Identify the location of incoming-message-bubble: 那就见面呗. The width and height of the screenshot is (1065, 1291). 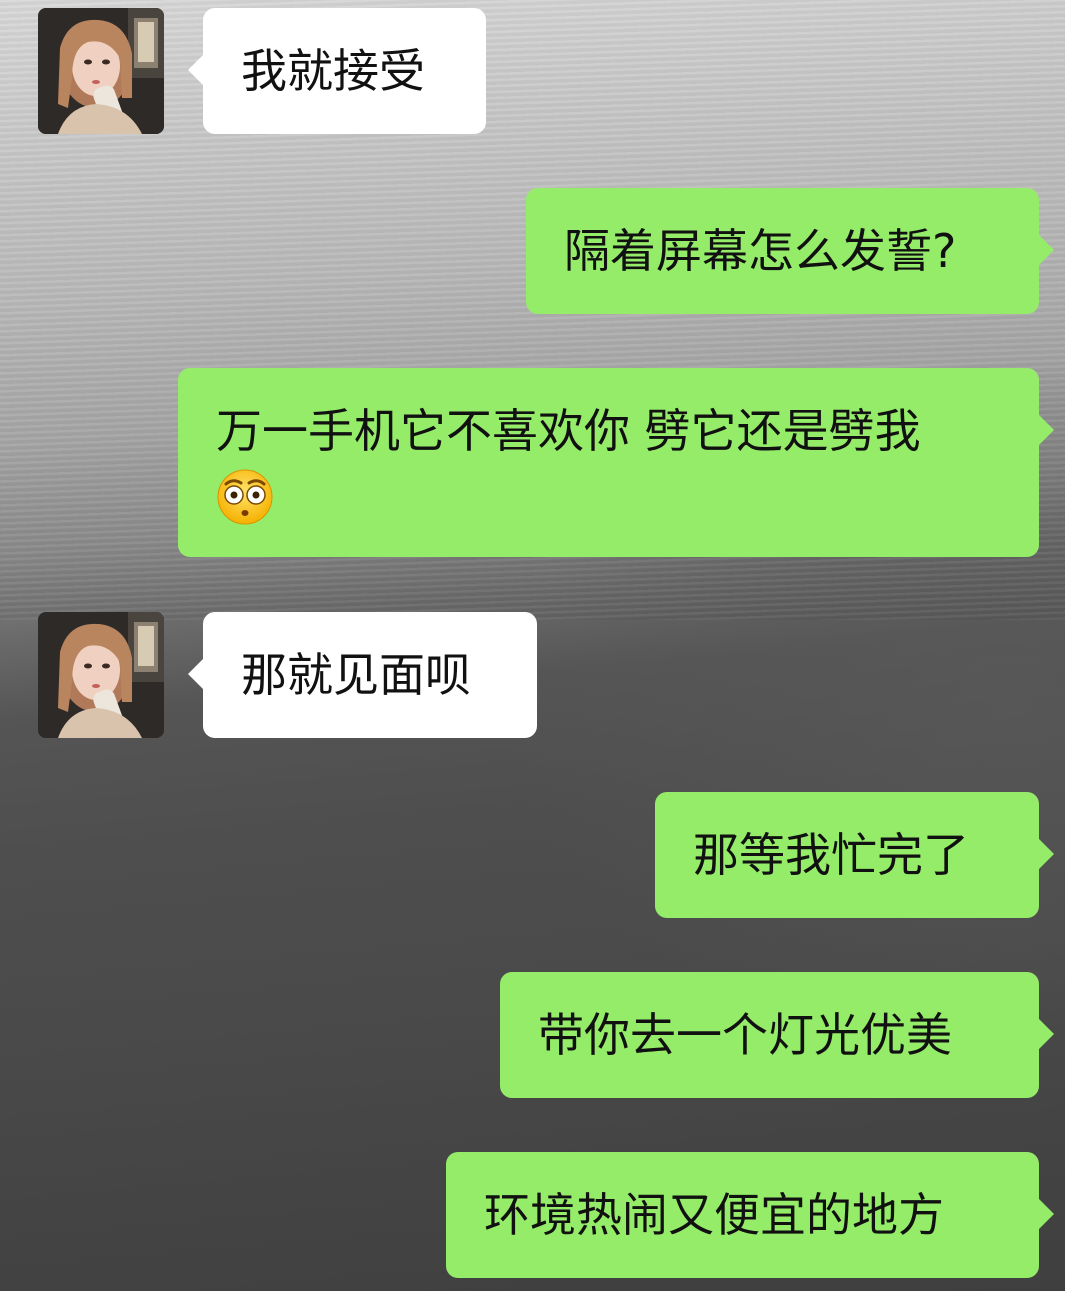
(362, 675).